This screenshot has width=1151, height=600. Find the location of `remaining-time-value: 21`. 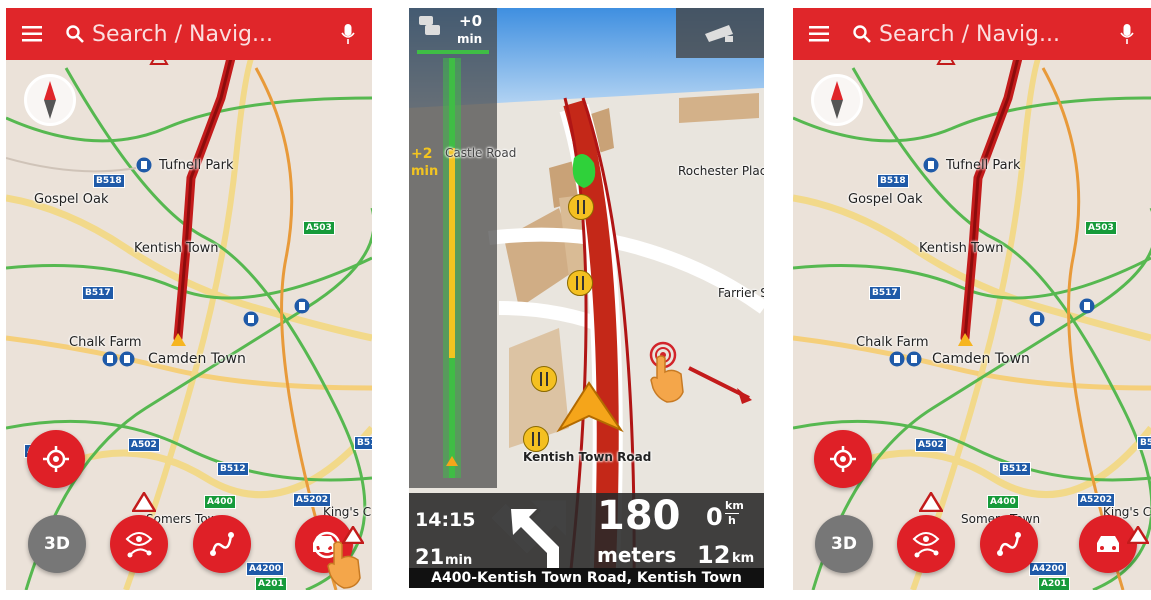

remaining-time-value: 21 is located at coordinates (430, 557).